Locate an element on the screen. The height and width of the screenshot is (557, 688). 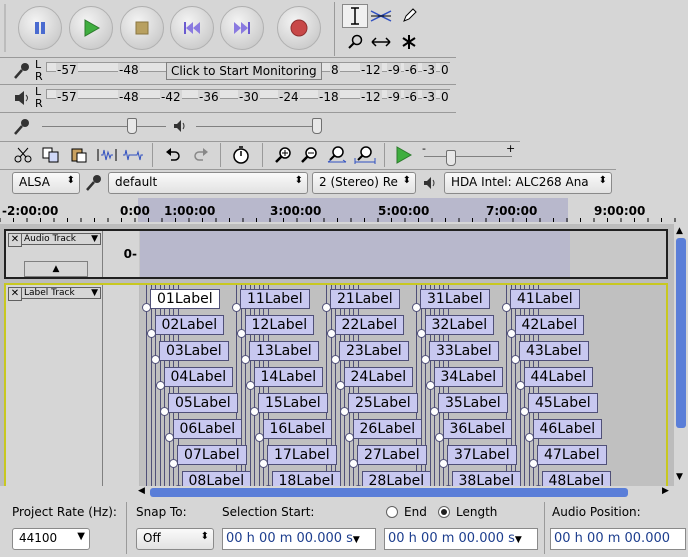
label-item: 24Label is located at coordinates (378, 377).